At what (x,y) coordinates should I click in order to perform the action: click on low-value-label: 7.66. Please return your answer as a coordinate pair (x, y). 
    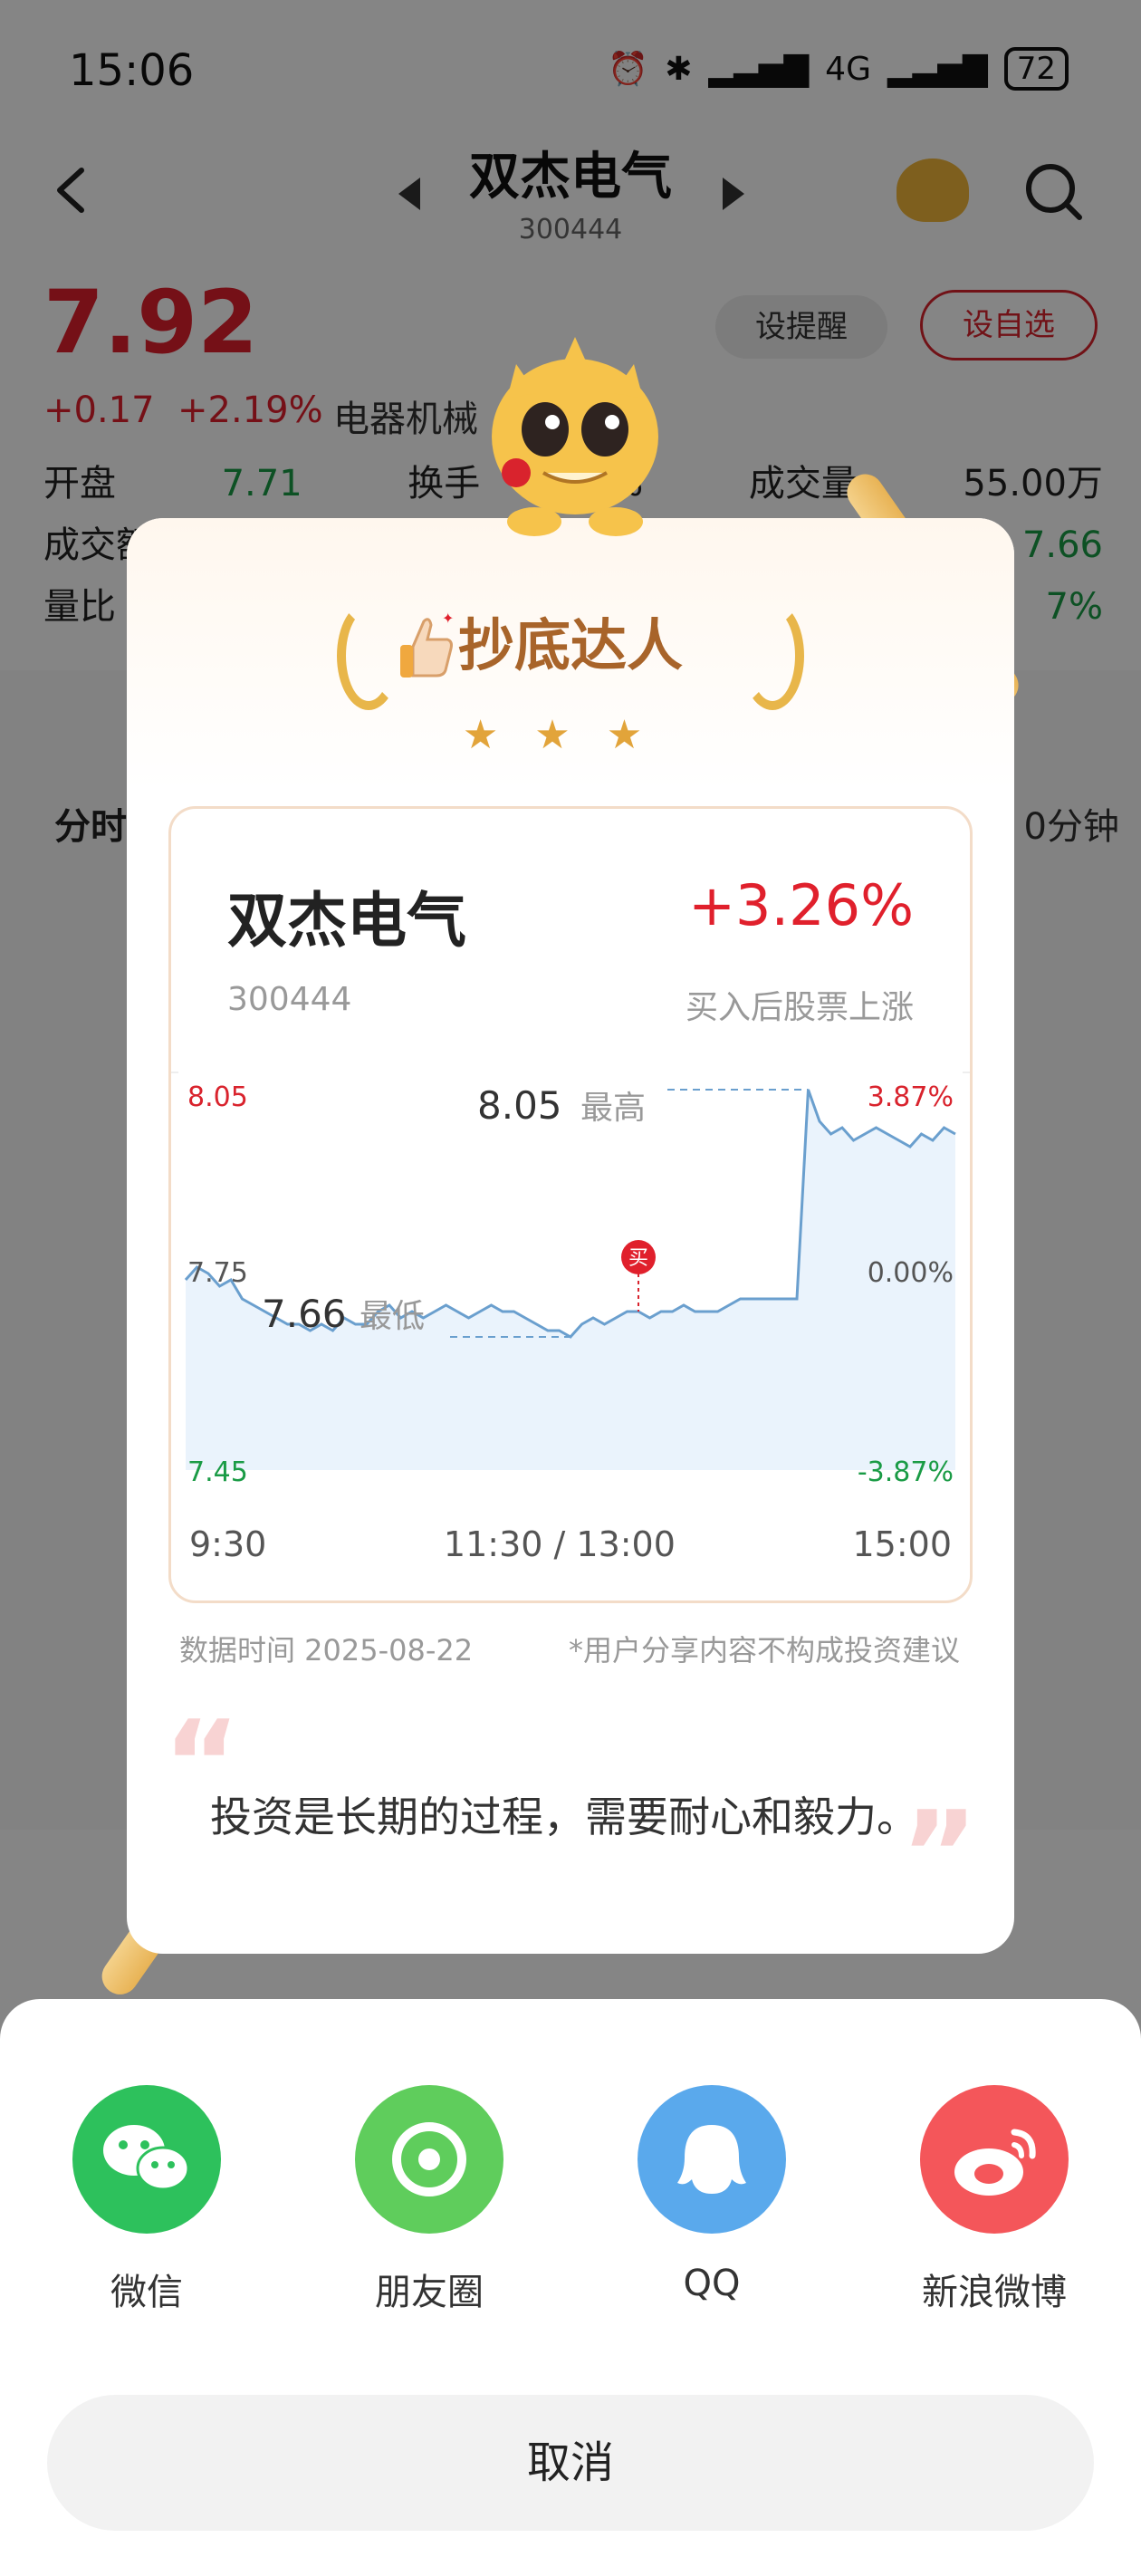
    Looking at the image, I should click on (304, 1314).